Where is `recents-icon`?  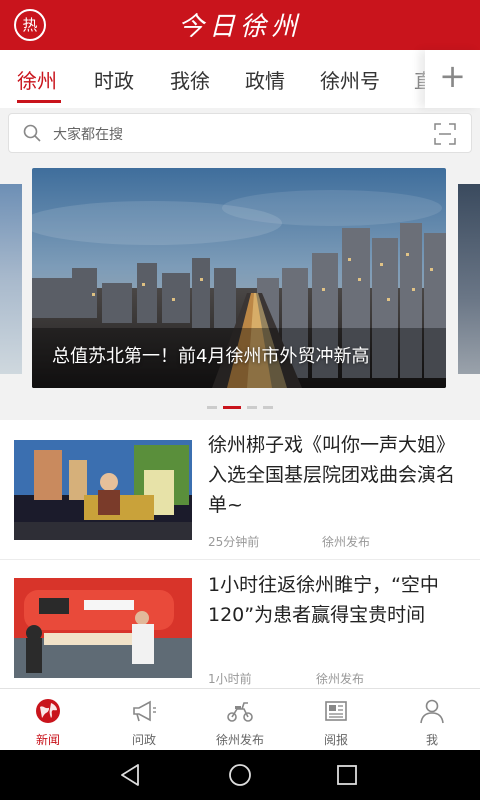
recents-icon is located at coordinates (347, 775).